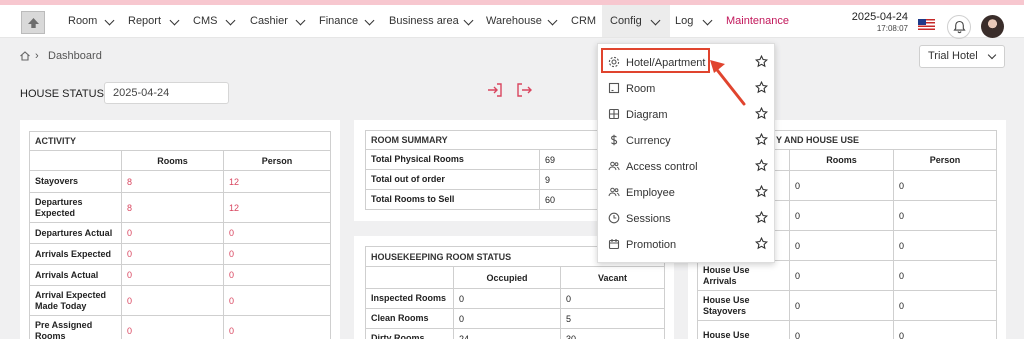  I want to click on row-label: Departures Expected, so click(75, 207).